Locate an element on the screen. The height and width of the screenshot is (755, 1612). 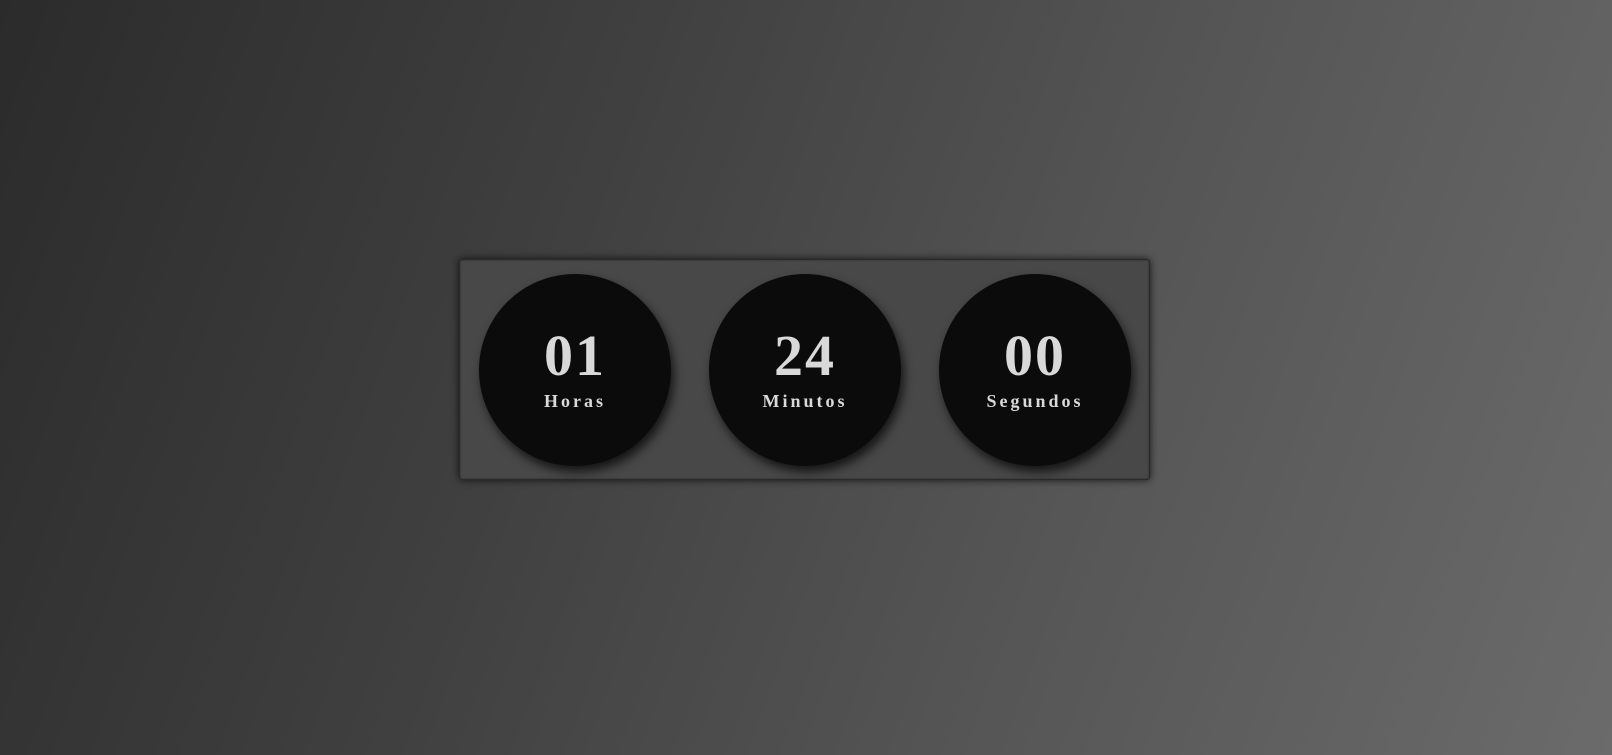
minutes-circle: 24 Minutos is located at coordinates (805, 370).